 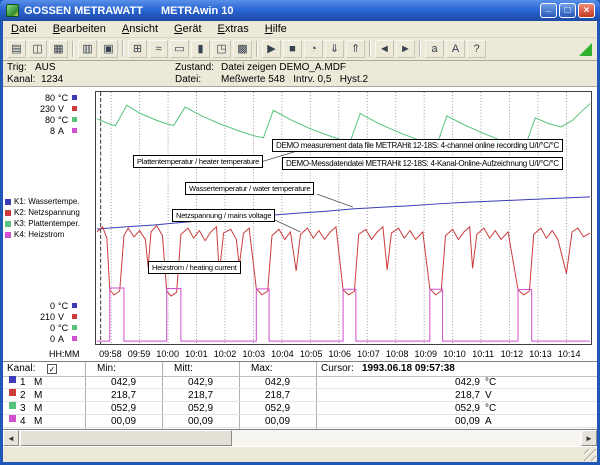 What do you see at coordinates (38, 395) in the screenshot?
I see `memory-flag: M` at bounding box center [38, 395].